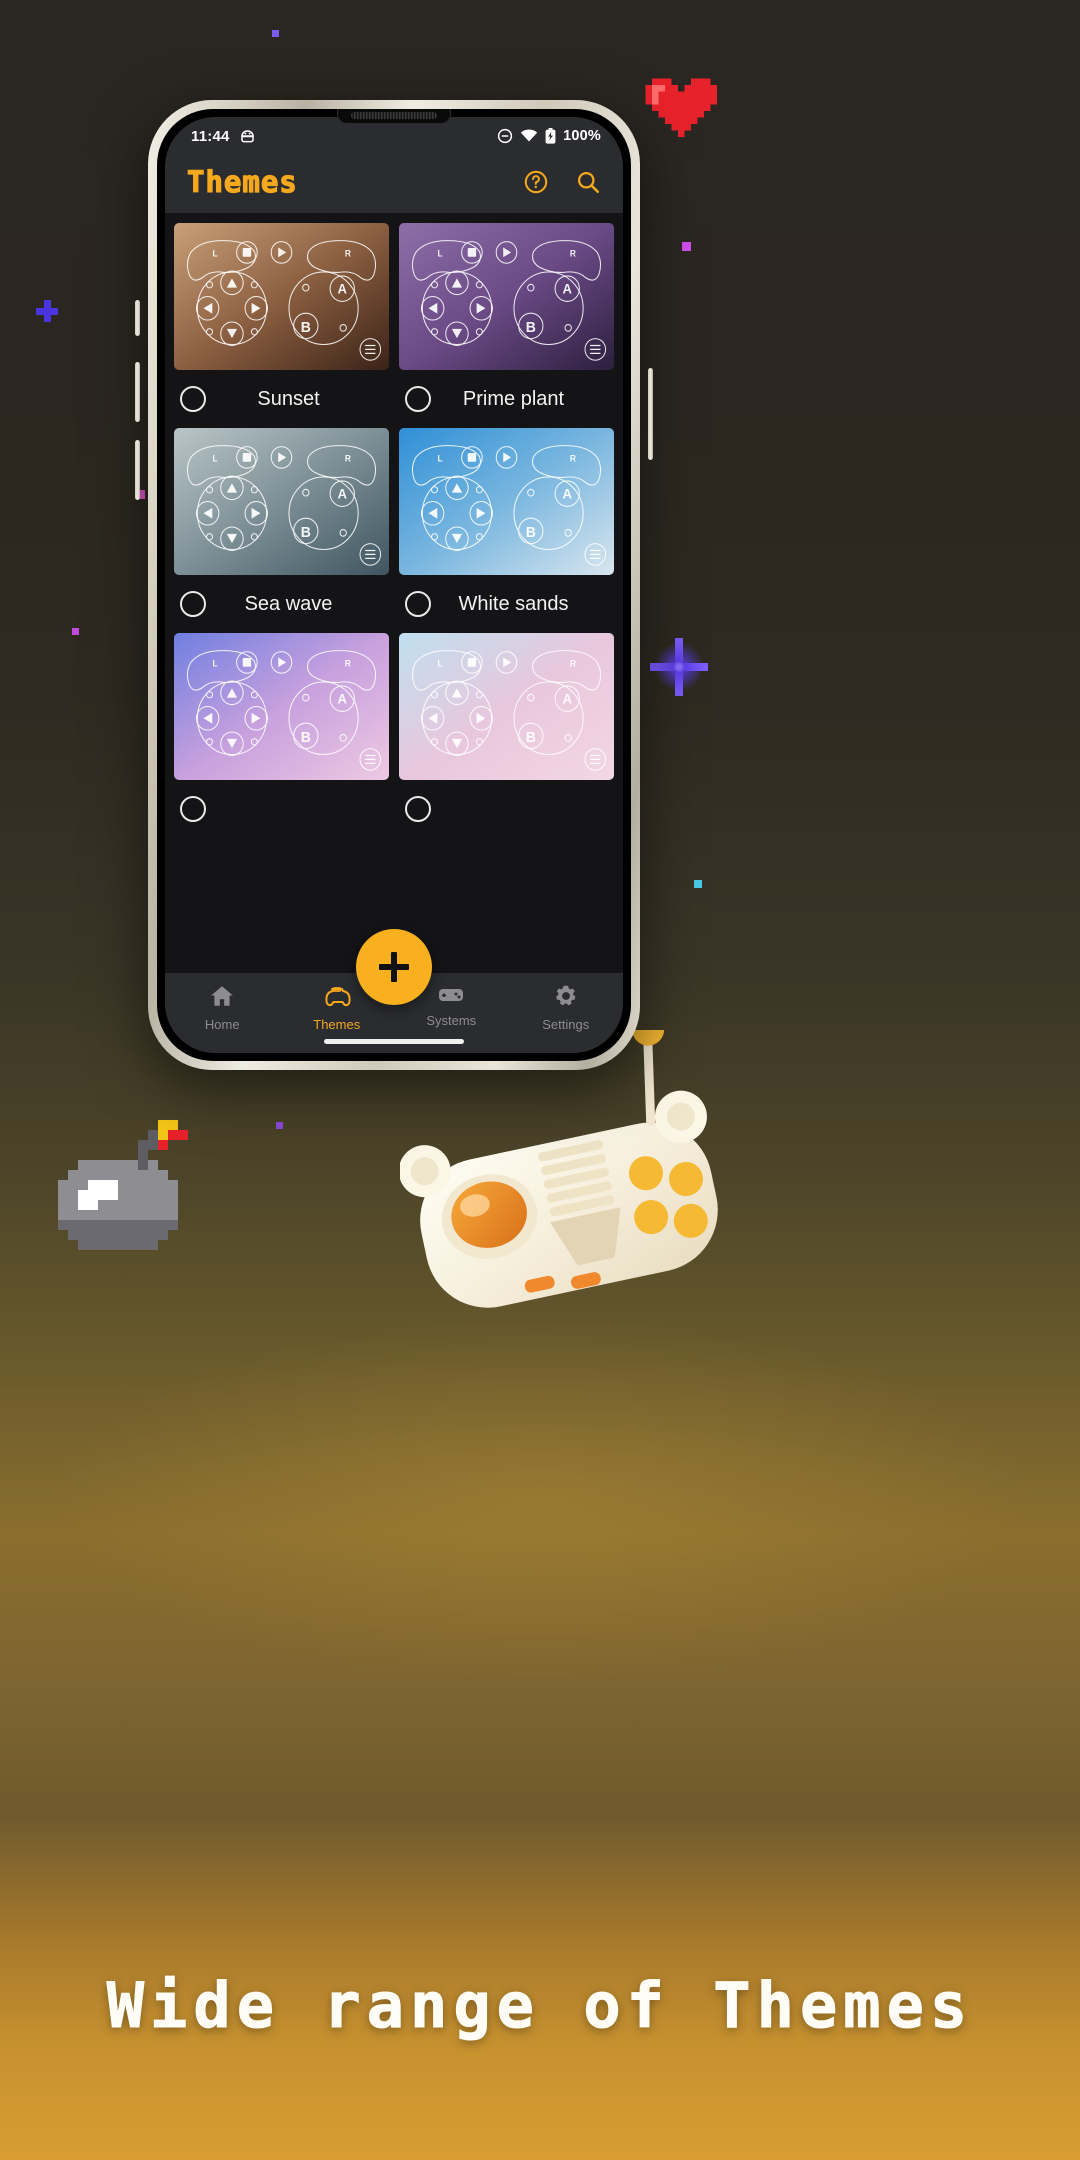  What do you see at coordinates (394, 182) in the screenshot?
I see `app-bar: Themes` at bounding box center [394, 182].